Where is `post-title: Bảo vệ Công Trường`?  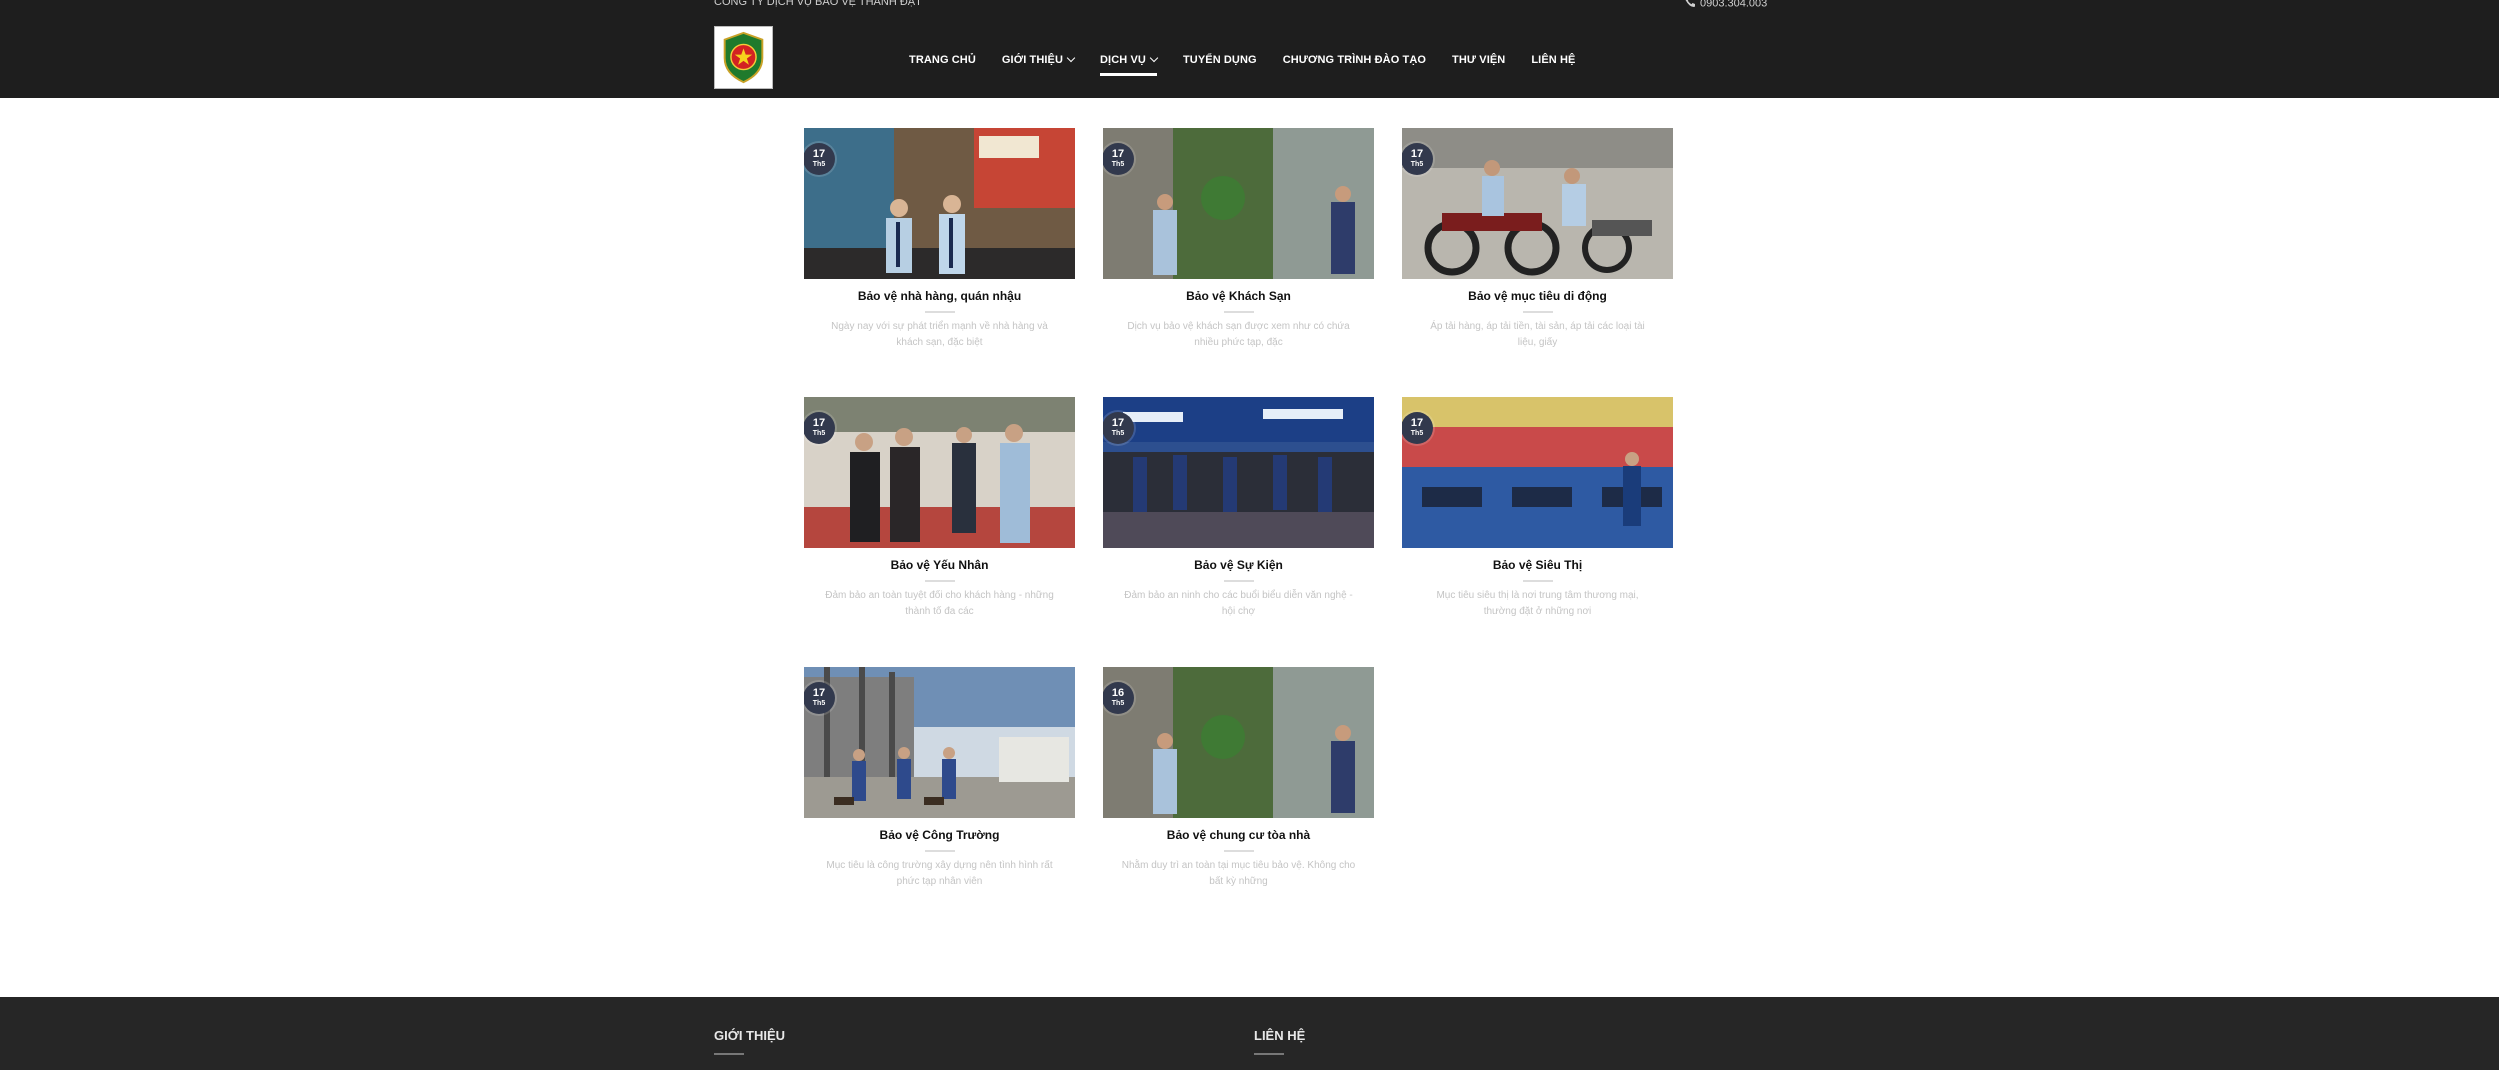 post-title: Bảo vệ Công Trường is located at coordinates (939, 835).